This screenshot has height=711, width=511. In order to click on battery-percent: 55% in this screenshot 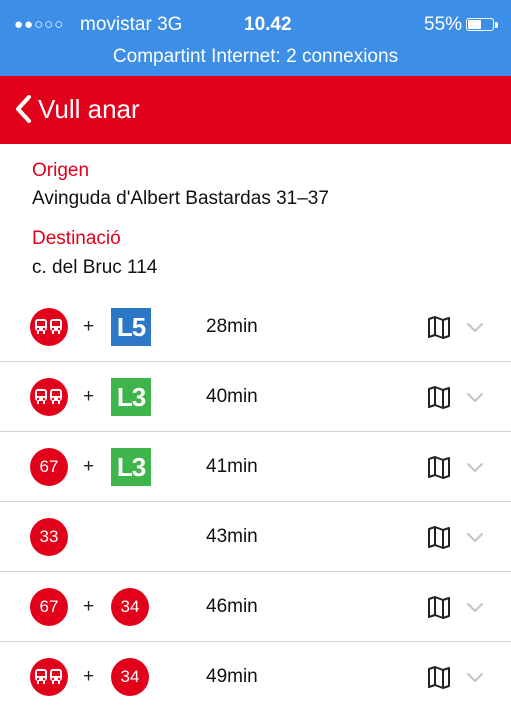, I will do `click(443, 24)`.